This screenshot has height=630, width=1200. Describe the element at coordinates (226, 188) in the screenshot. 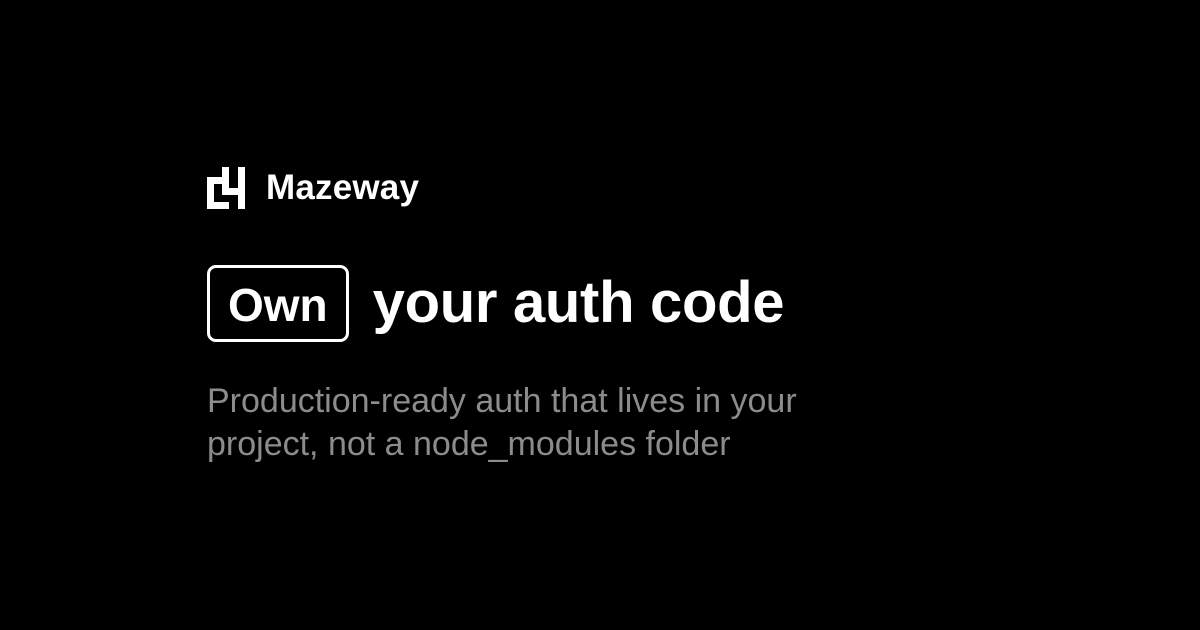

I see `maze-logo-icon` at that location.